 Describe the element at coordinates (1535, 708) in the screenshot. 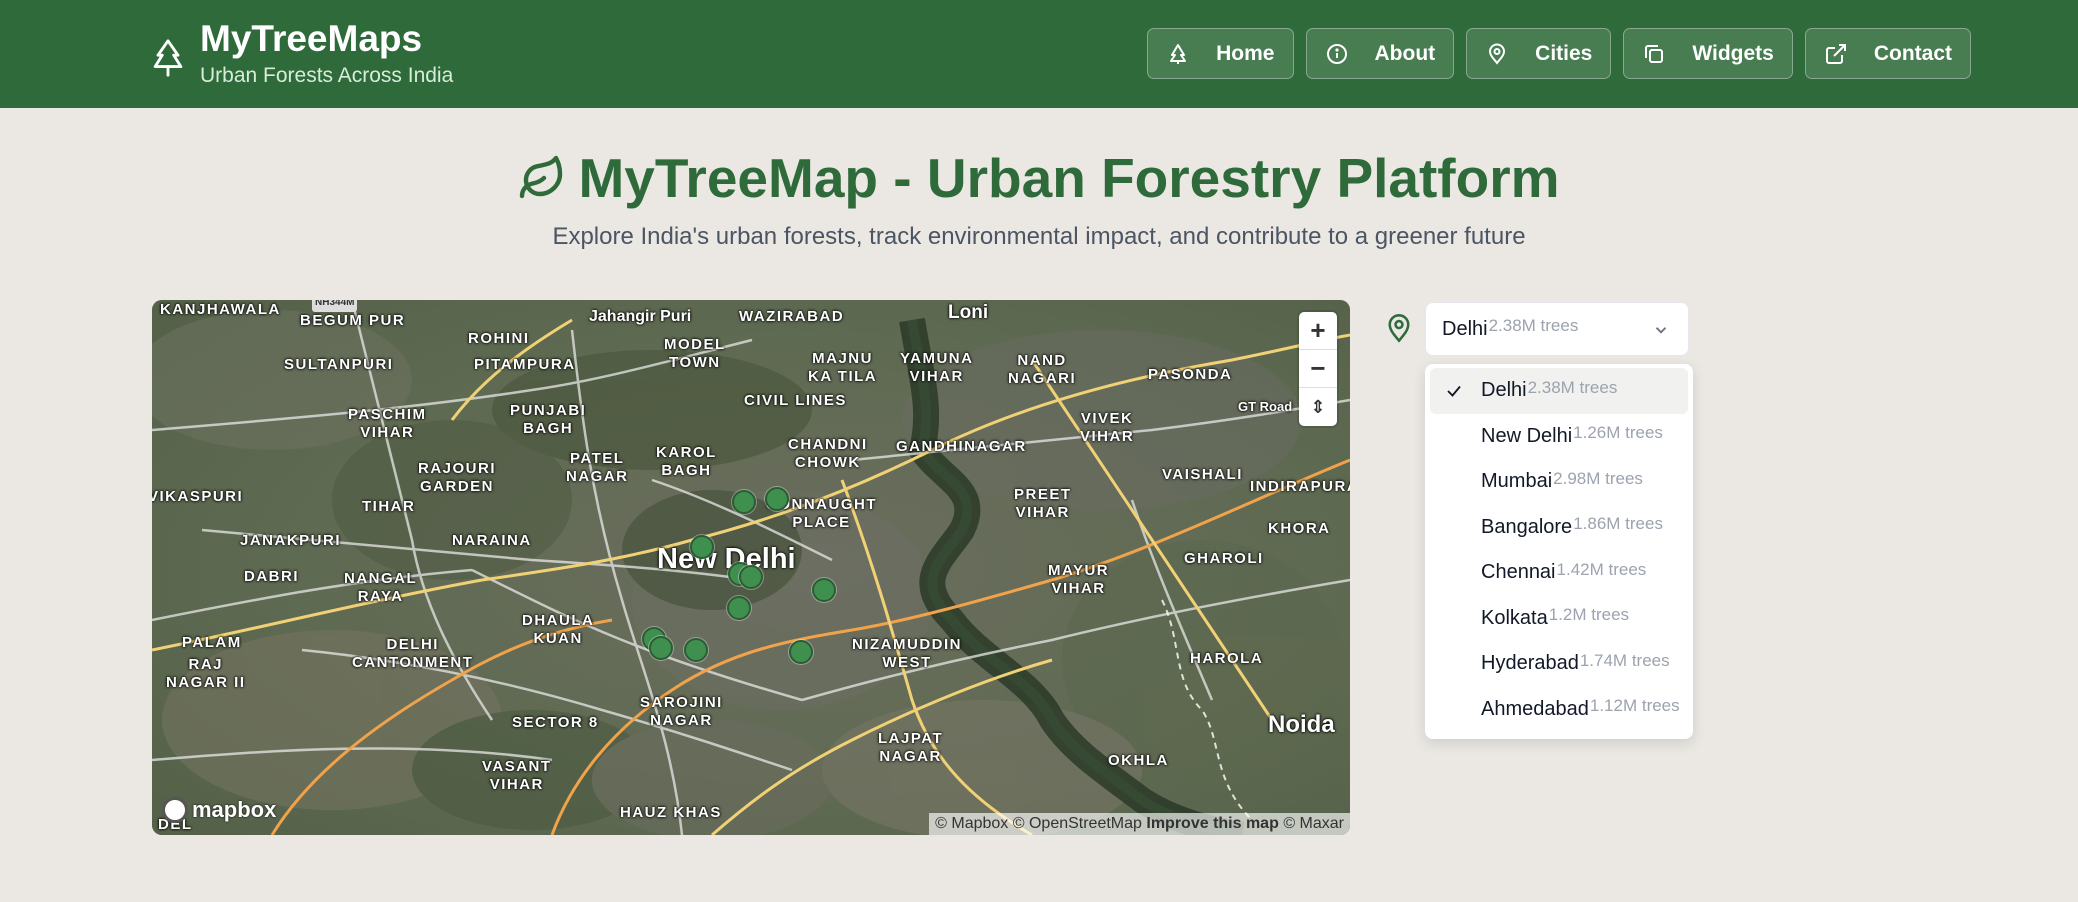

I see `city-option-name: Ahmedabad` at that location.